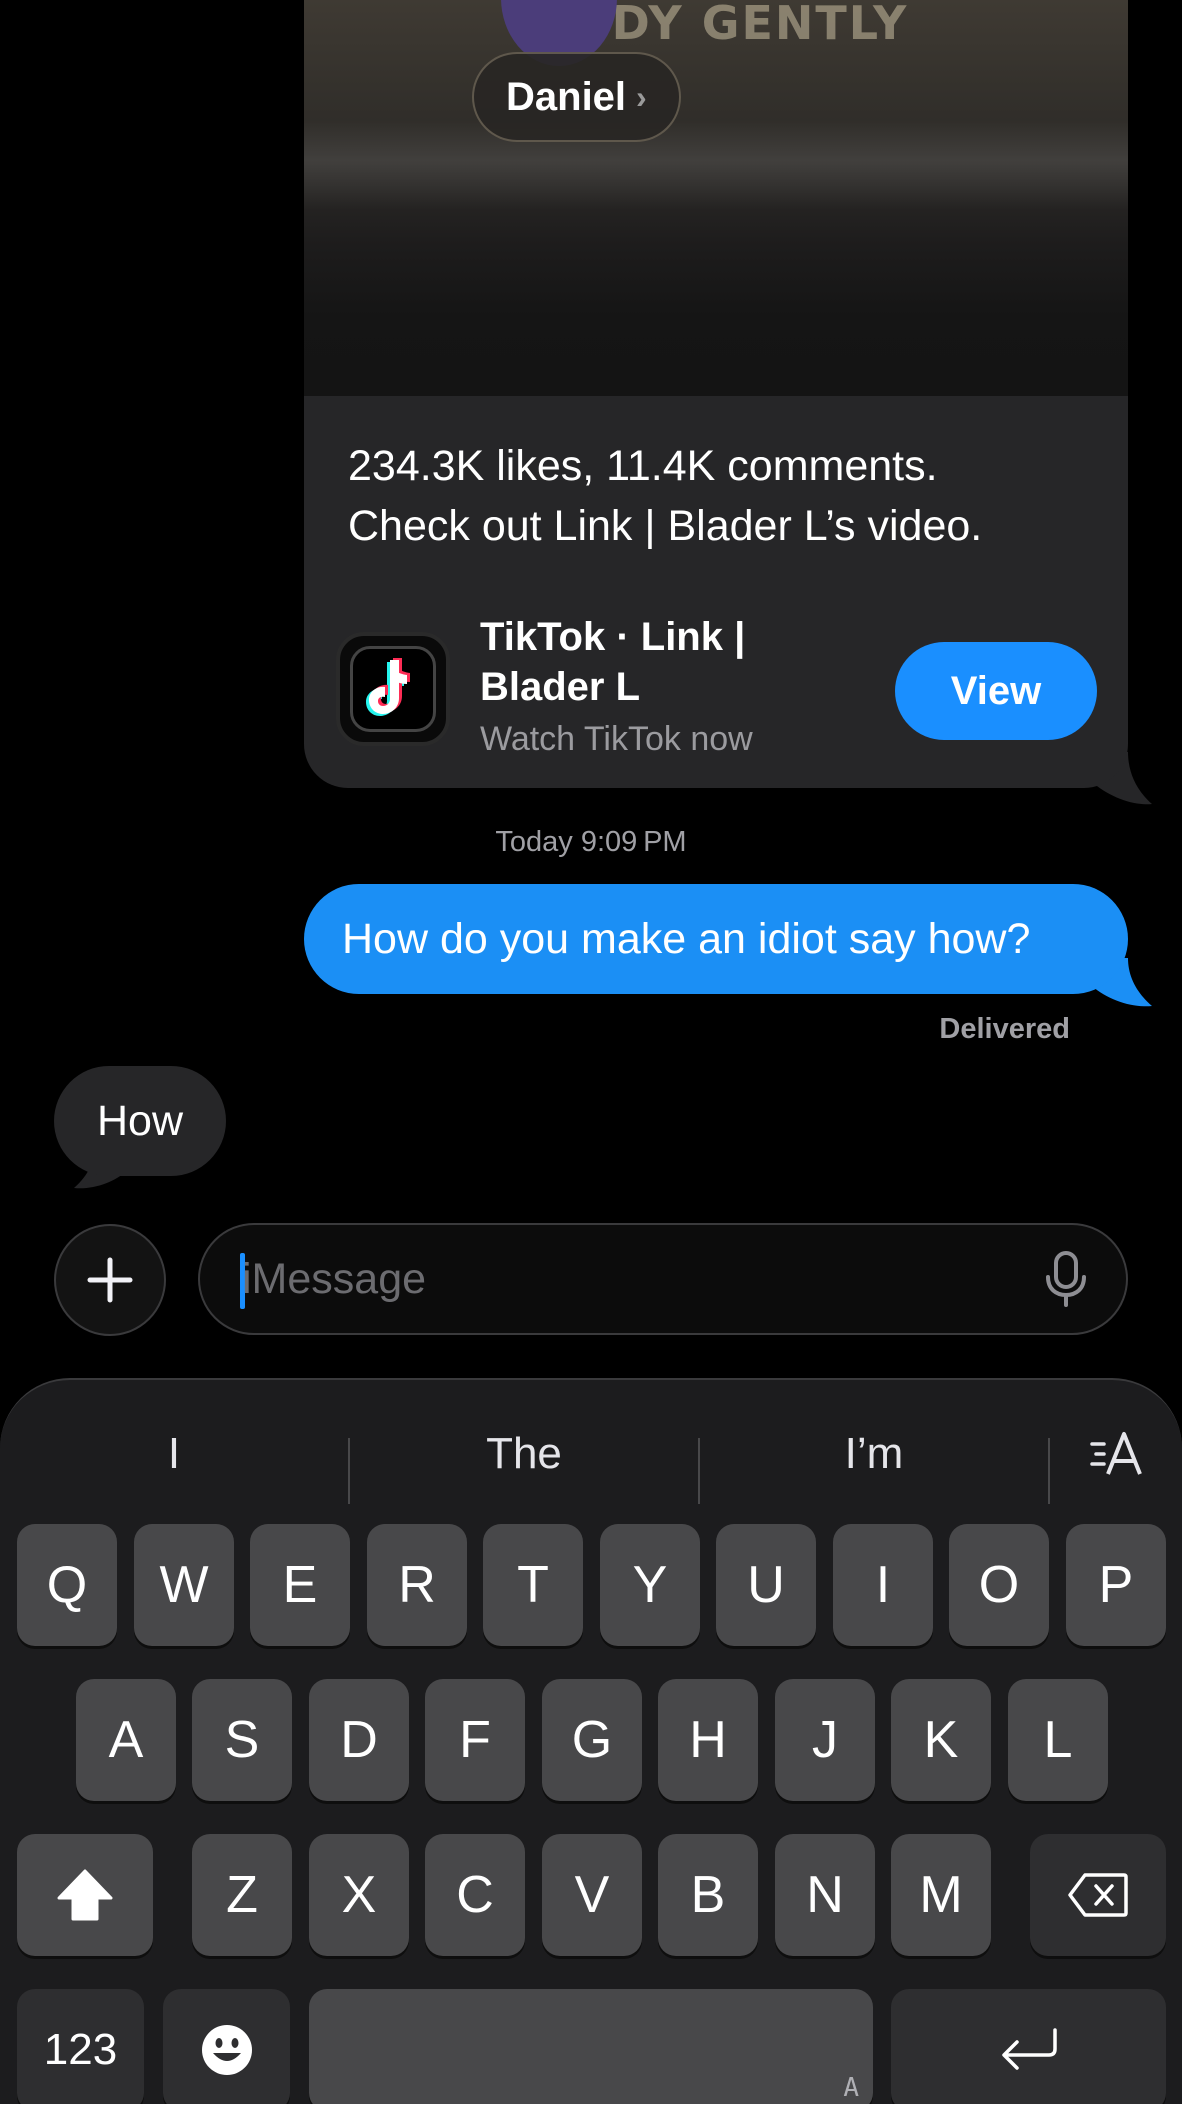  What do you see at coordinates (851, 2088) in the screenshot?
I see `space-key-hint: A` at bounding box center [851, 2088].